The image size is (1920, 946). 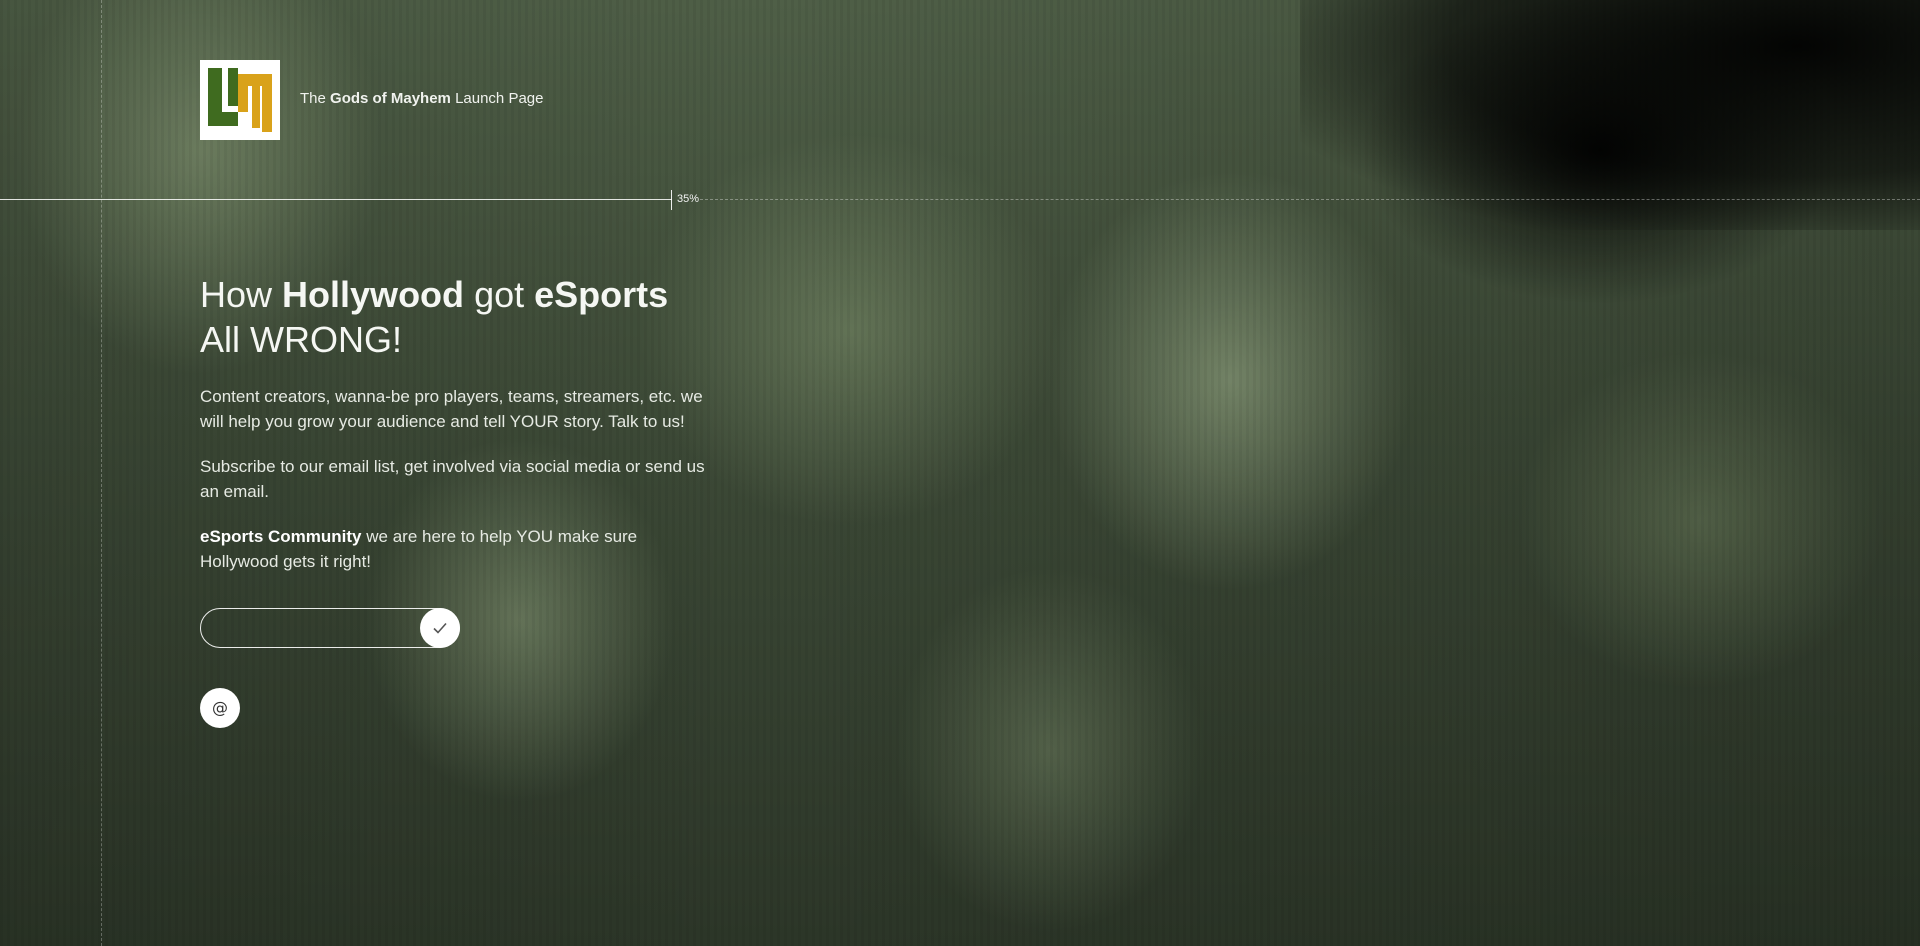 I want to click on progress-marker, so click(x=671, y=200).